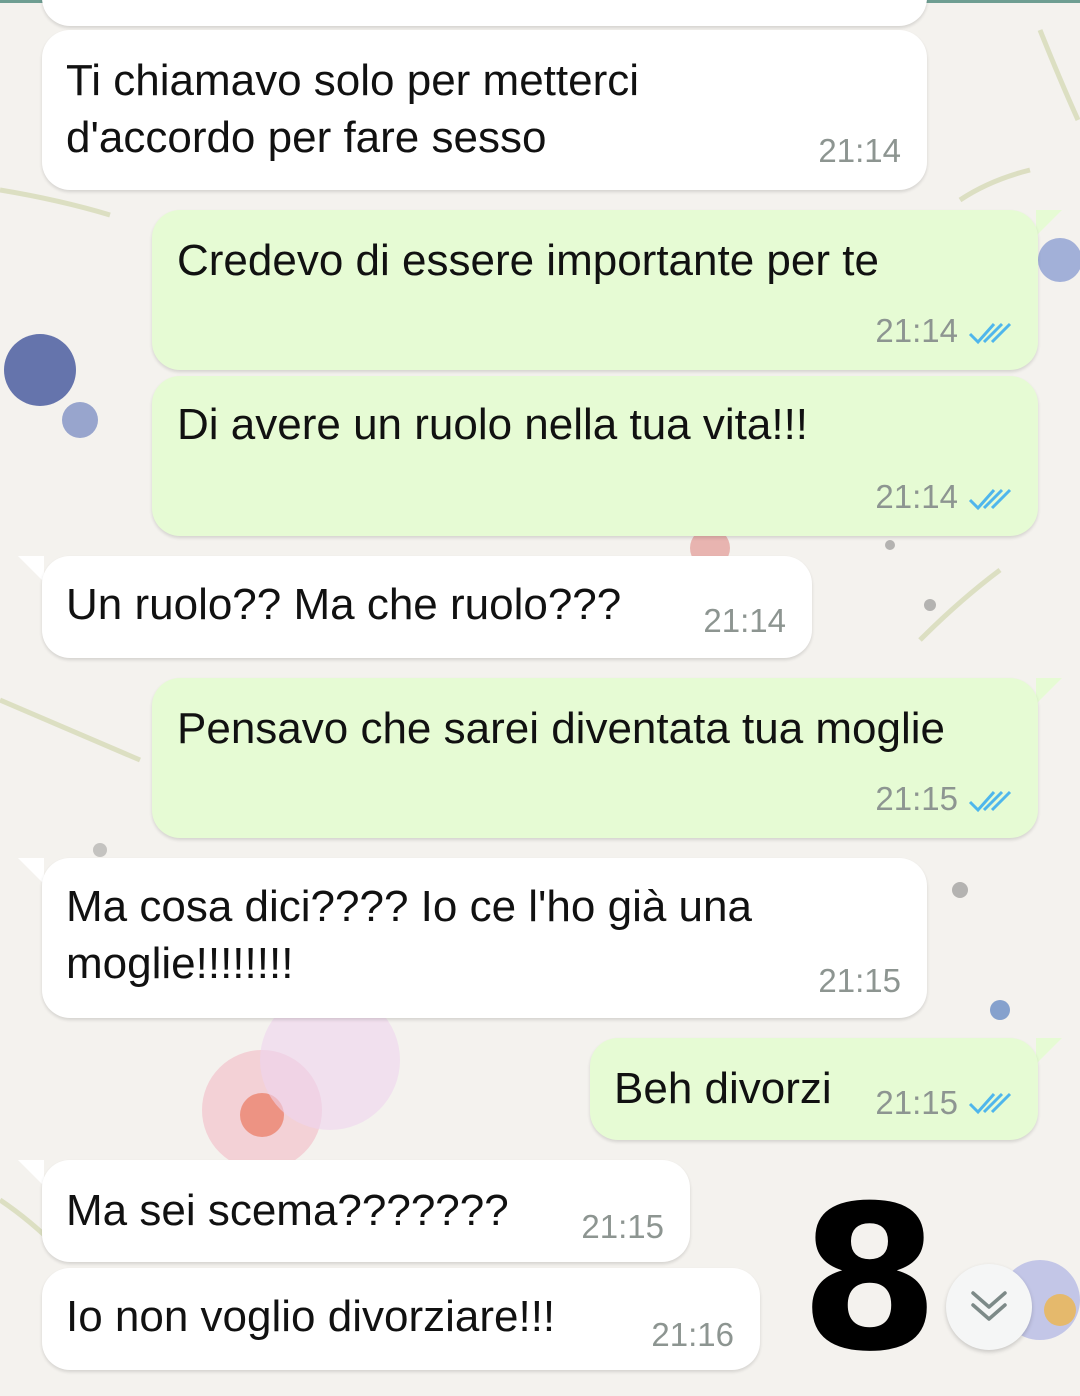 Image resolution: width=1080 pixels, height=1396 pixels. Describe the element at coordinates (311, 1316) in the screenshot. I see `message-text: Io non voglio divorziare!!!` at that location.